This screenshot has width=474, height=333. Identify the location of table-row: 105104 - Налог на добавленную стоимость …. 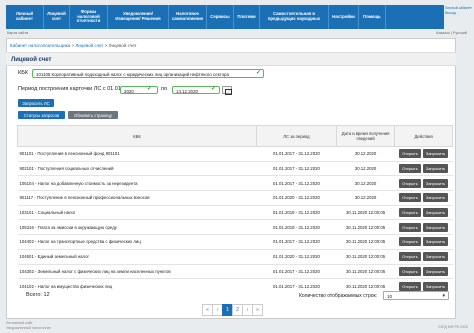
(235, 183).